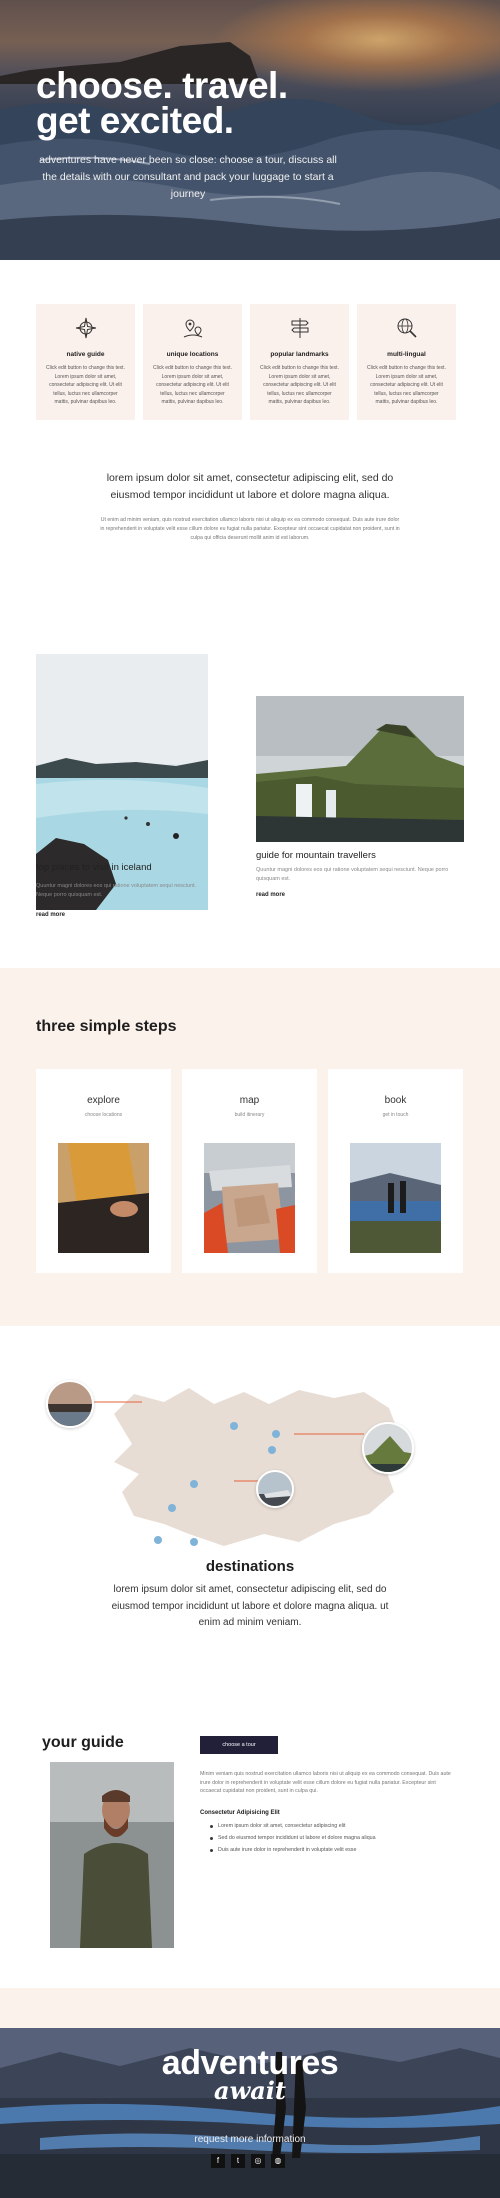 The width and height of the screenshot is (500, 2198). What do you see at coordinates (316, 855) in the screenshot?
I see `article-title: guide for mountain travellers` at bounding box center [316, 855].